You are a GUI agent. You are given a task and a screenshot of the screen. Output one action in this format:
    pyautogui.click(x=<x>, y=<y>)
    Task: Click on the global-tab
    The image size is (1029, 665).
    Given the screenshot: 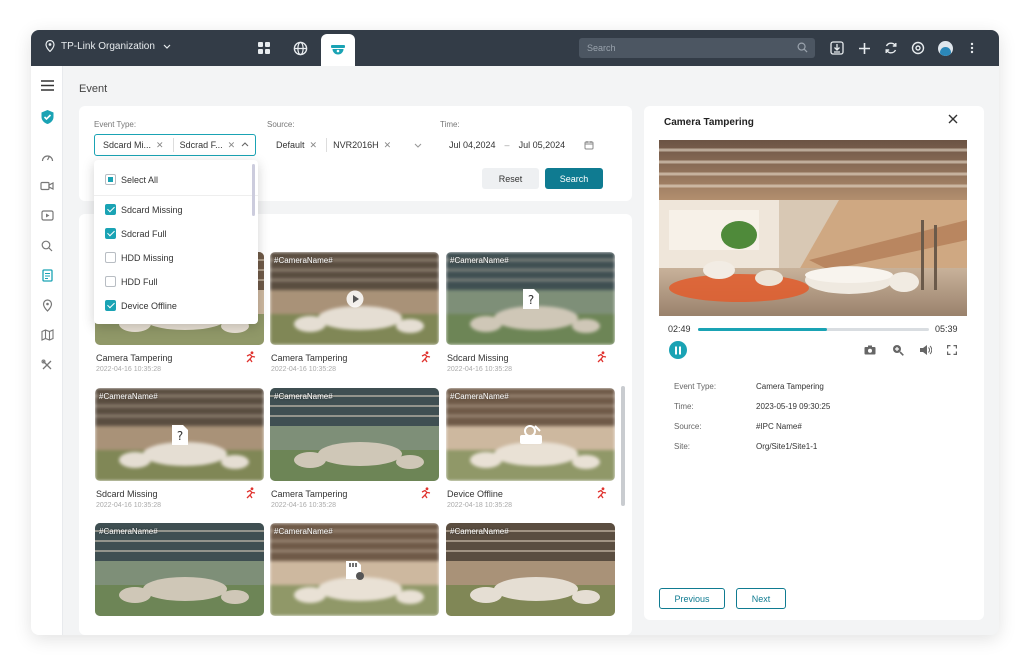 What is the action you would take?
    pyautogui.click(x=300, y=48)
    